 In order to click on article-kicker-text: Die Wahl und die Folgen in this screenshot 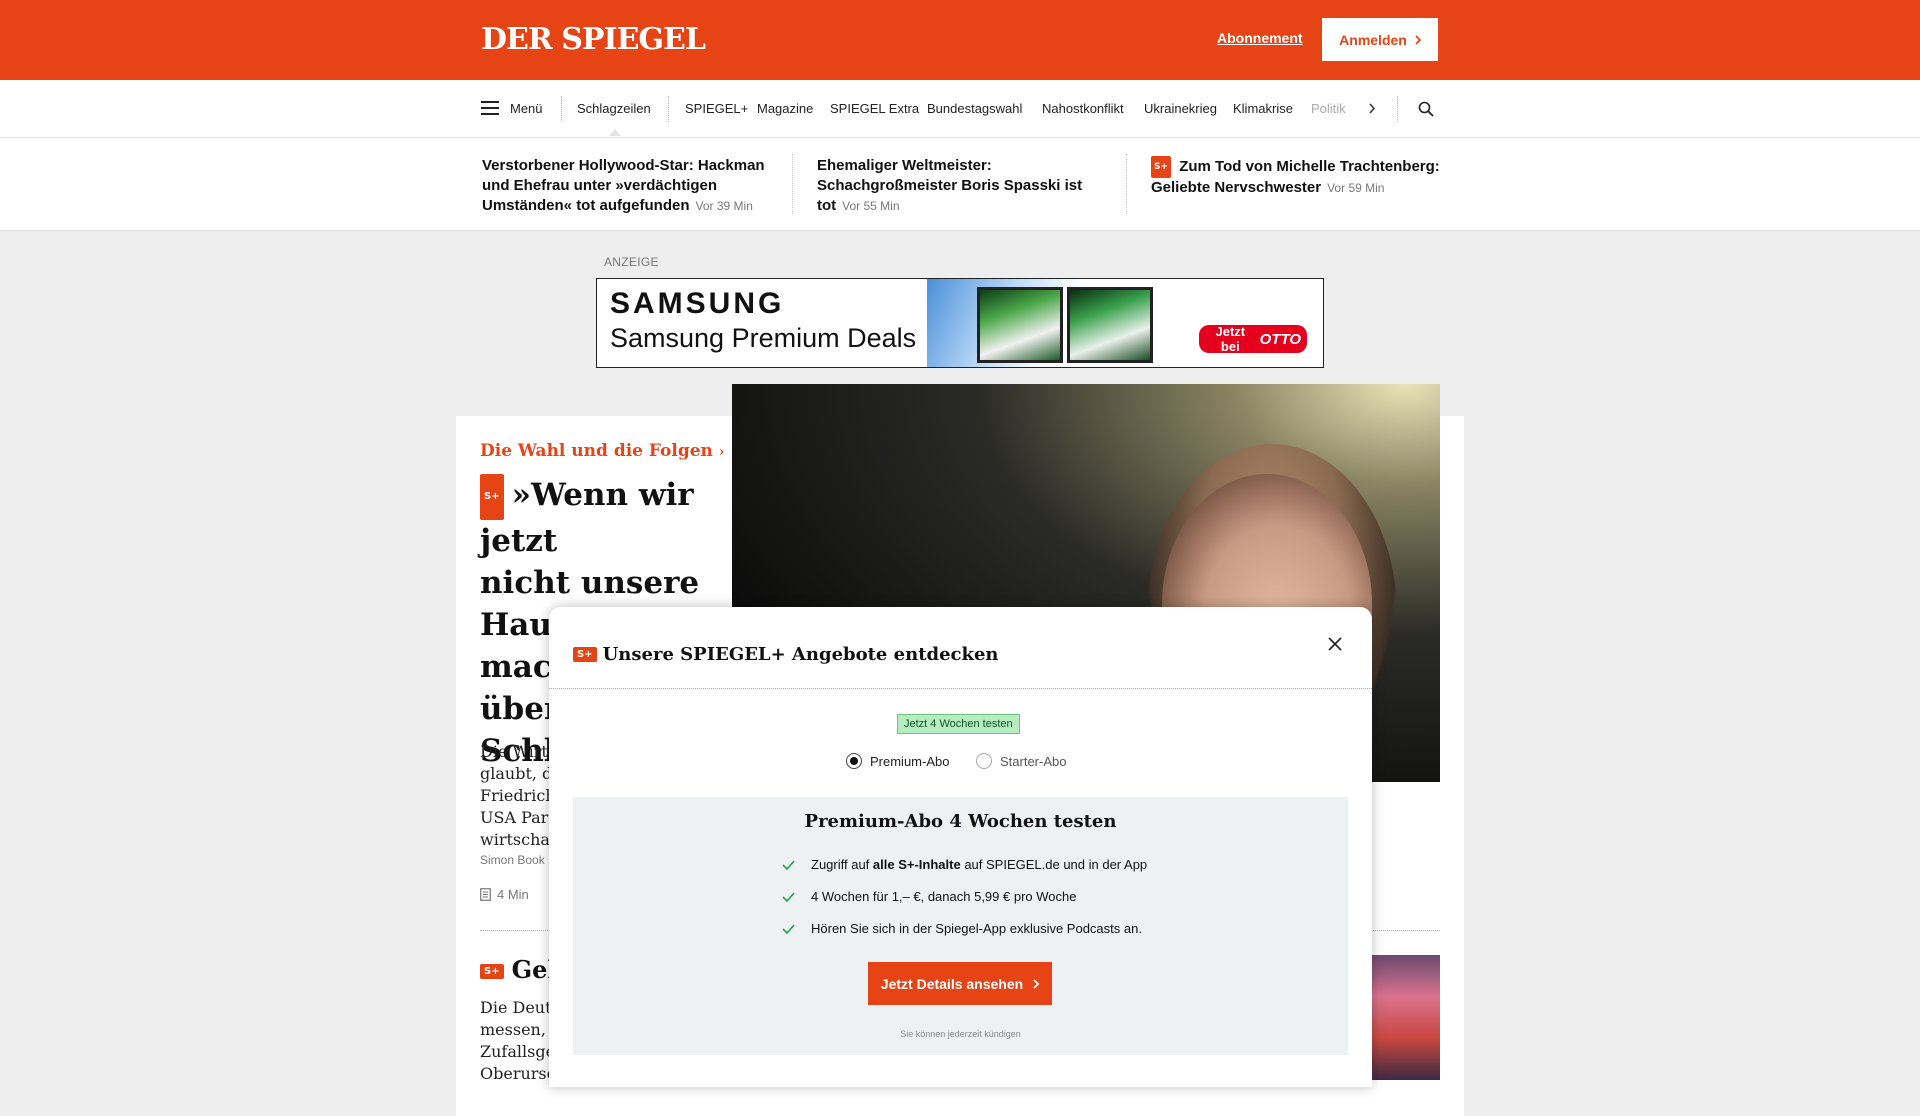, I will do `click(596, 451)`.